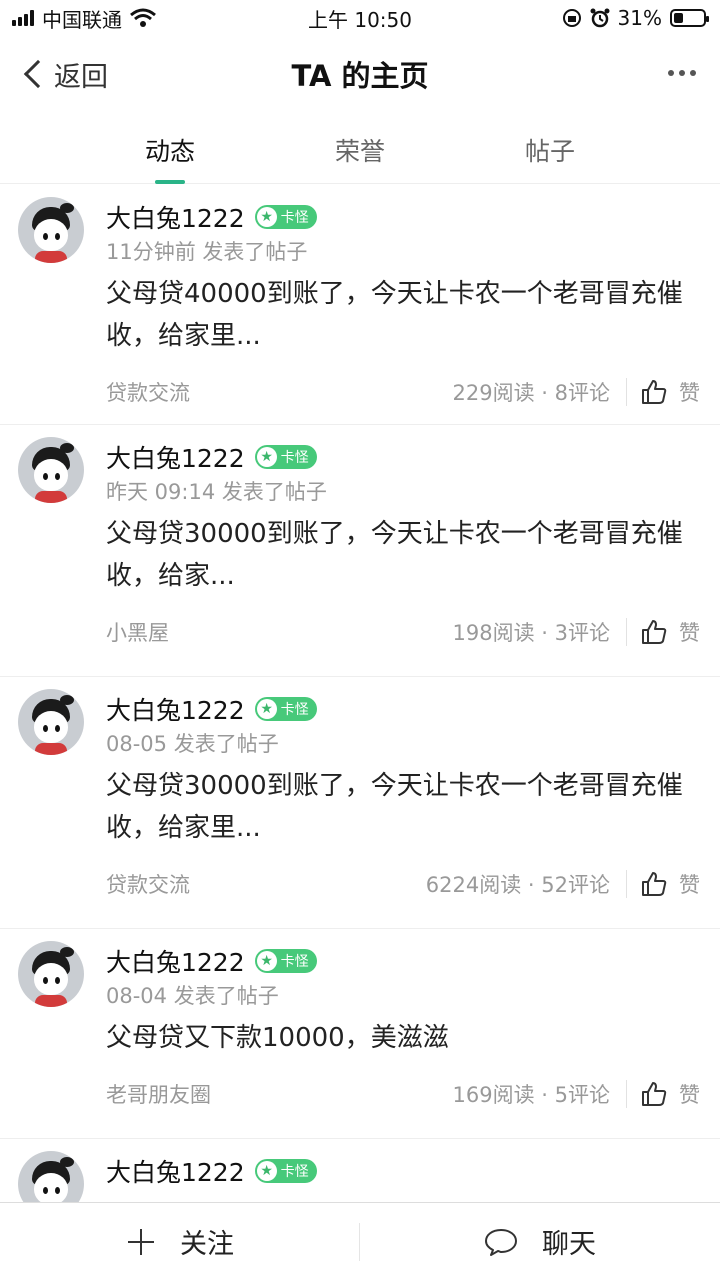 This screenshot has height=1280, width=720. What do you see at coordinates (569, 1244) in the screenshot?
I see `chat-label: 聊天` at bounding box center [569, 1244].